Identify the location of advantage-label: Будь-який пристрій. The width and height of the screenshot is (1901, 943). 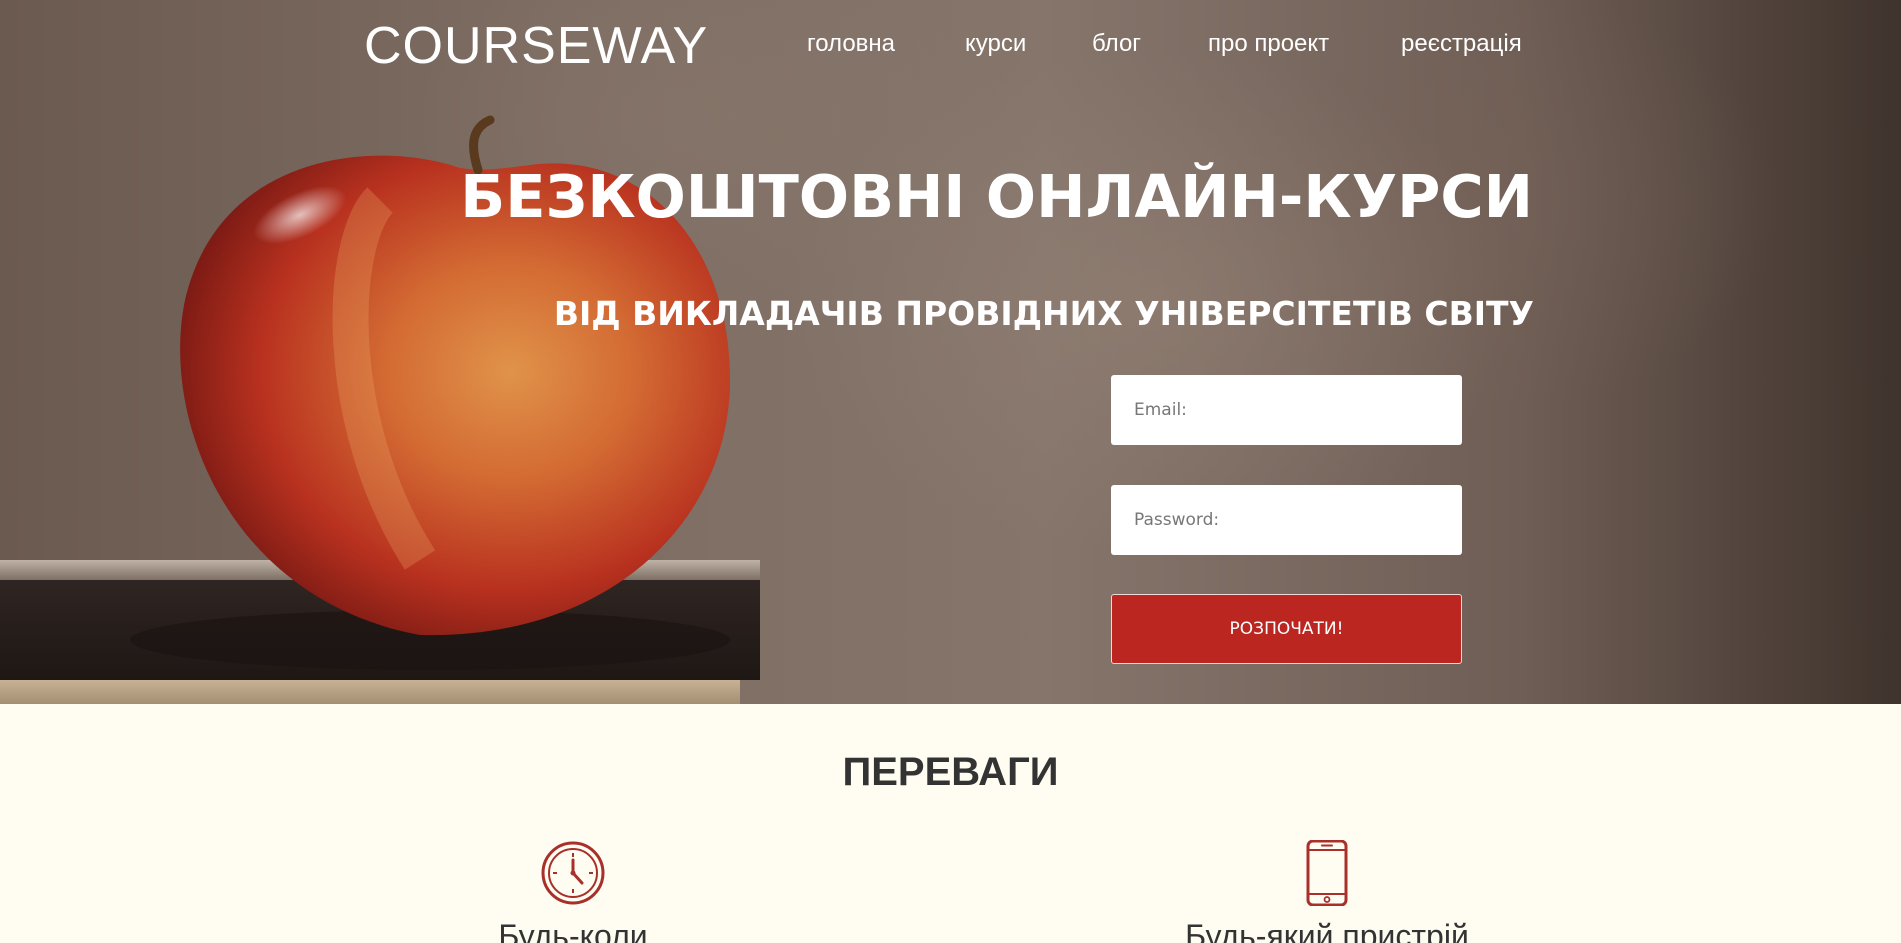
(1327, 930).